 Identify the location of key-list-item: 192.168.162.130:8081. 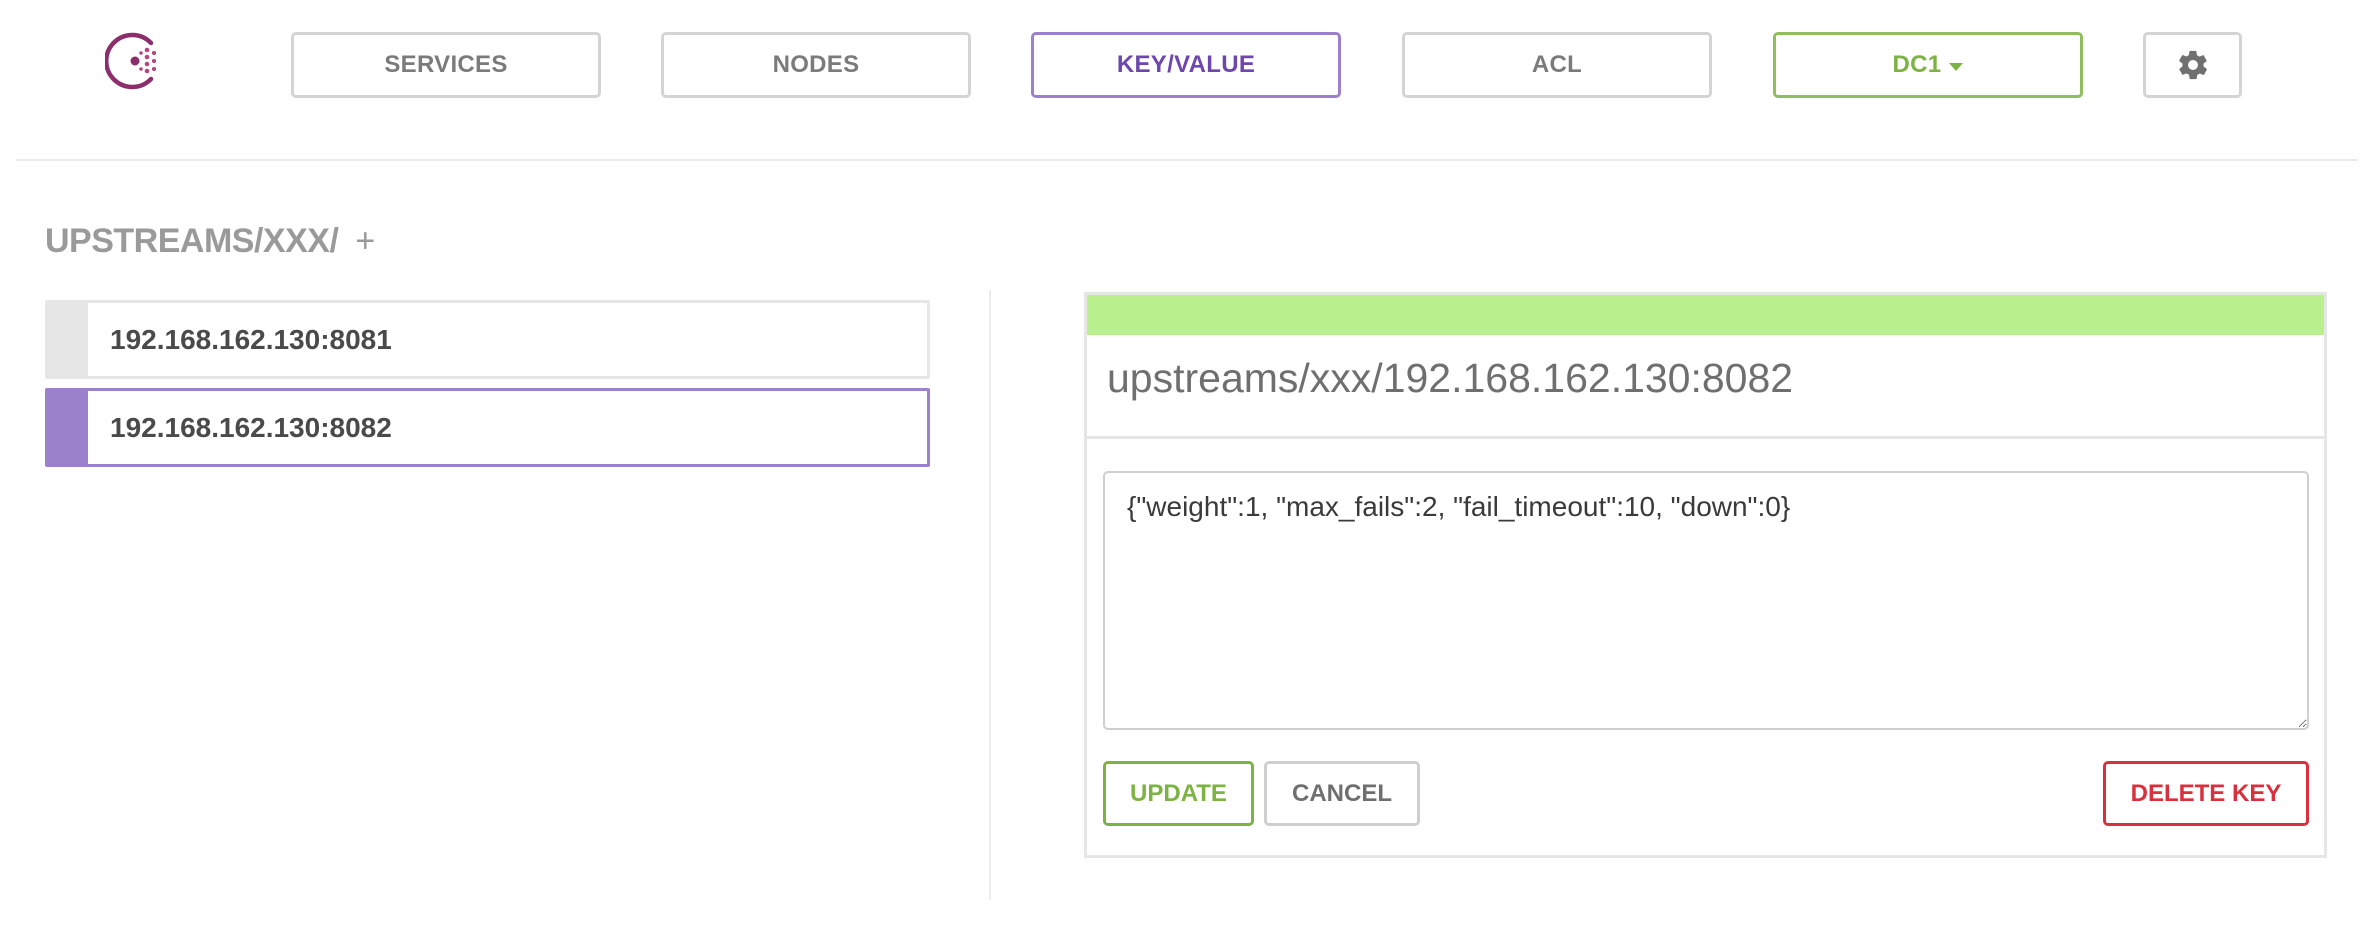
(487, 339).